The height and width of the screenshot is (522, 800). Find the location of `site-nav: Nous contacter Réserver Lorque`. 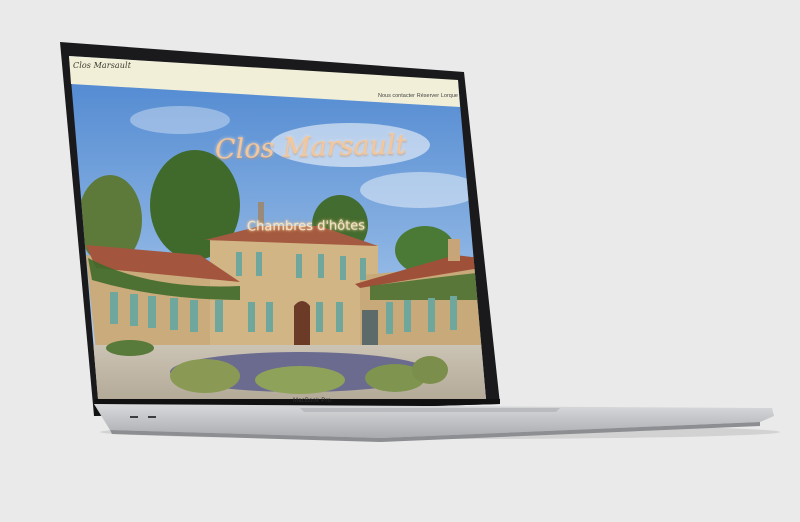

site-nav: Nous contacter Réserver Lorque is located at coordinates (418, 96).